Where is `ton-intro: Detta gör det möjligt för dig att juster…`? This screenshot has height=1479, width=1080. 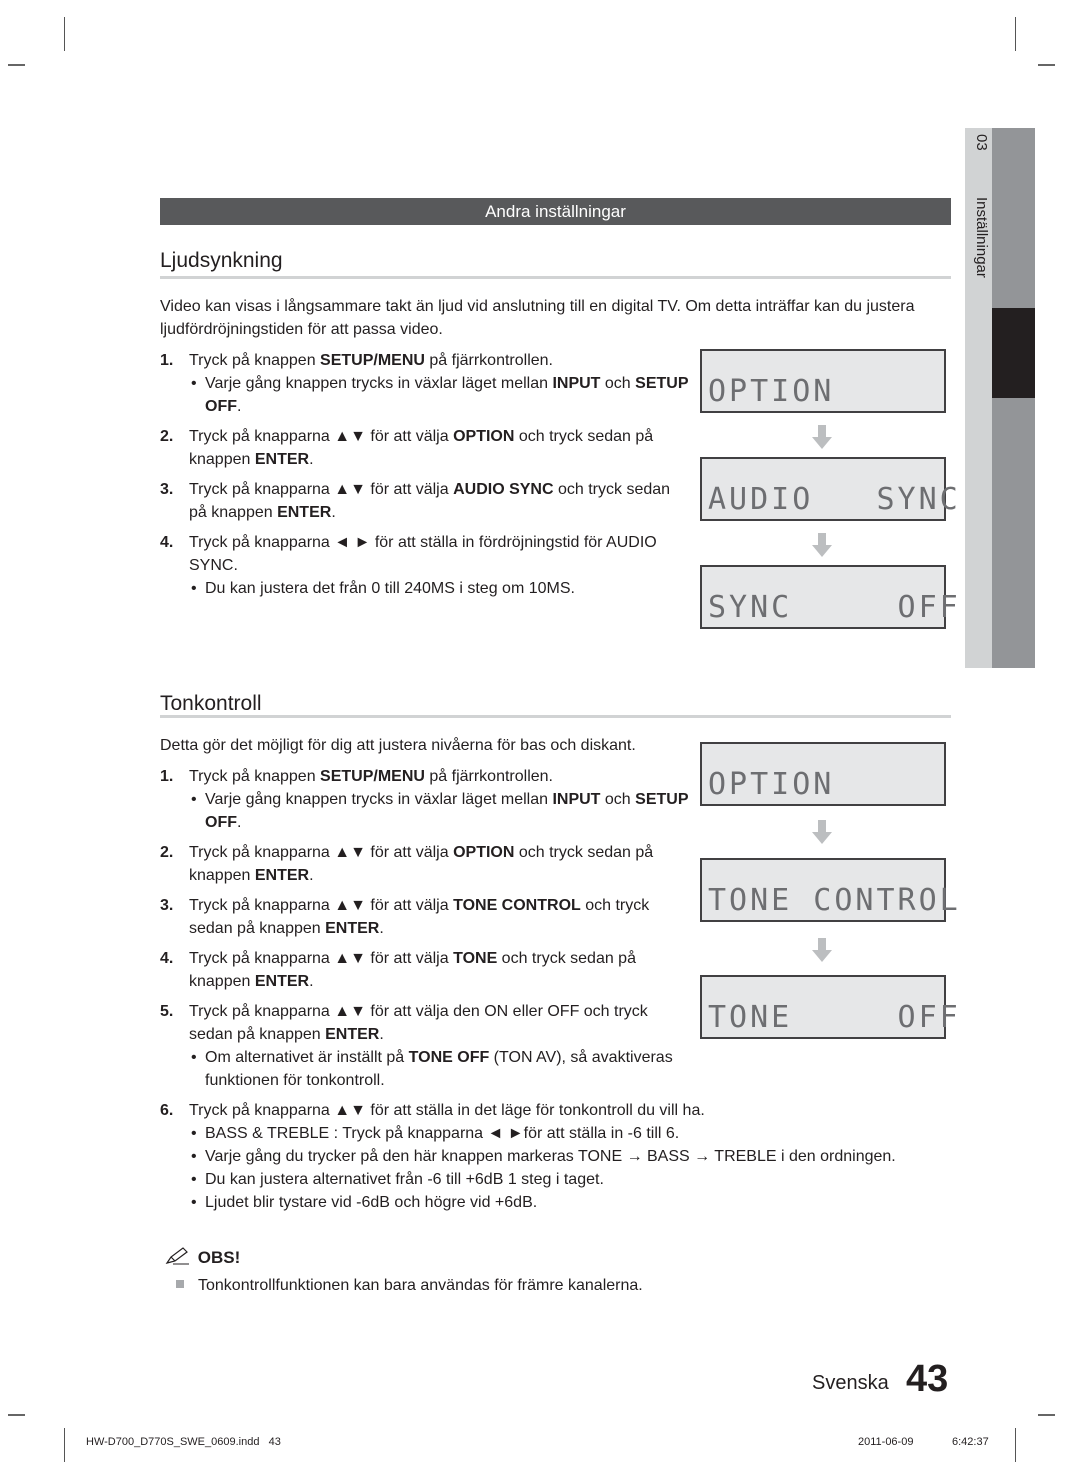
ton-intro: Detta gör det möjligt för dig att juster… is located at coordinates (398, 745).